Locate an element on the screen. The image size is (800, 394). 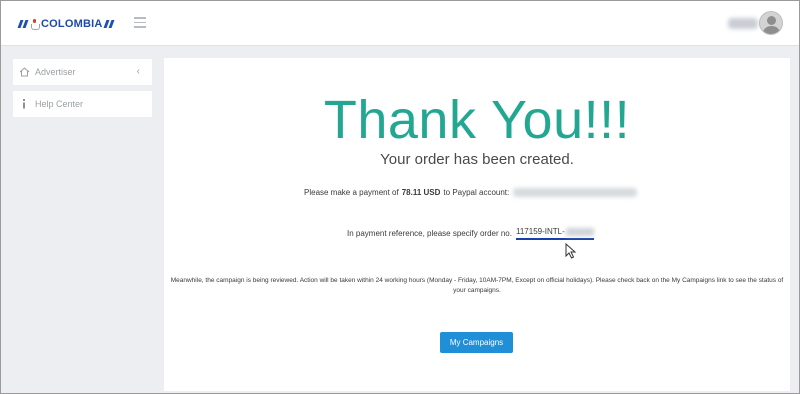
colombia-logo: COLOMBIA is located at coordinates (66, 24).